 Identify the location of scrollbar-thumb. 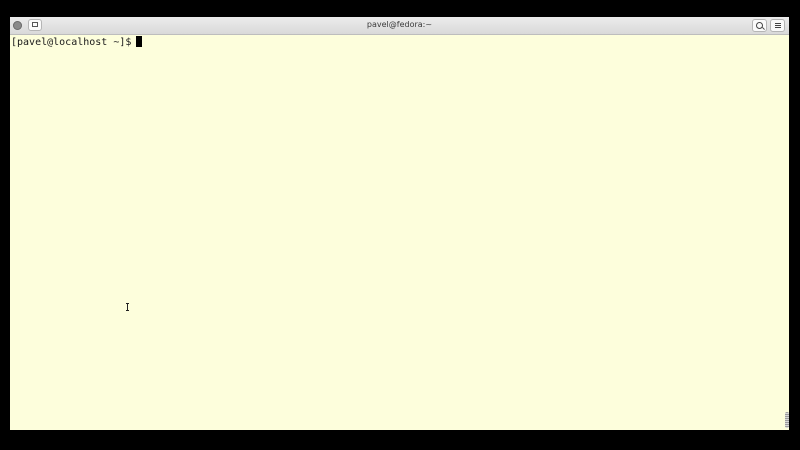
(787, 420).